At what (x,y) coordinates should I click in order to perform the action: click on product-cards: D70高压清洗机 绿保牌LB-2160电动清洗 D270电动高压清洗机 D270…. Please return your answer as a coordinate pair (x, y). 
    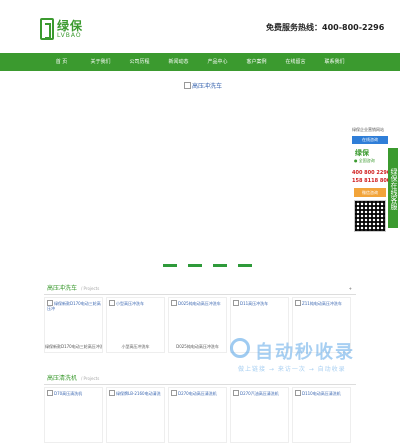
    Looking at the image, I should click on (197, 415).